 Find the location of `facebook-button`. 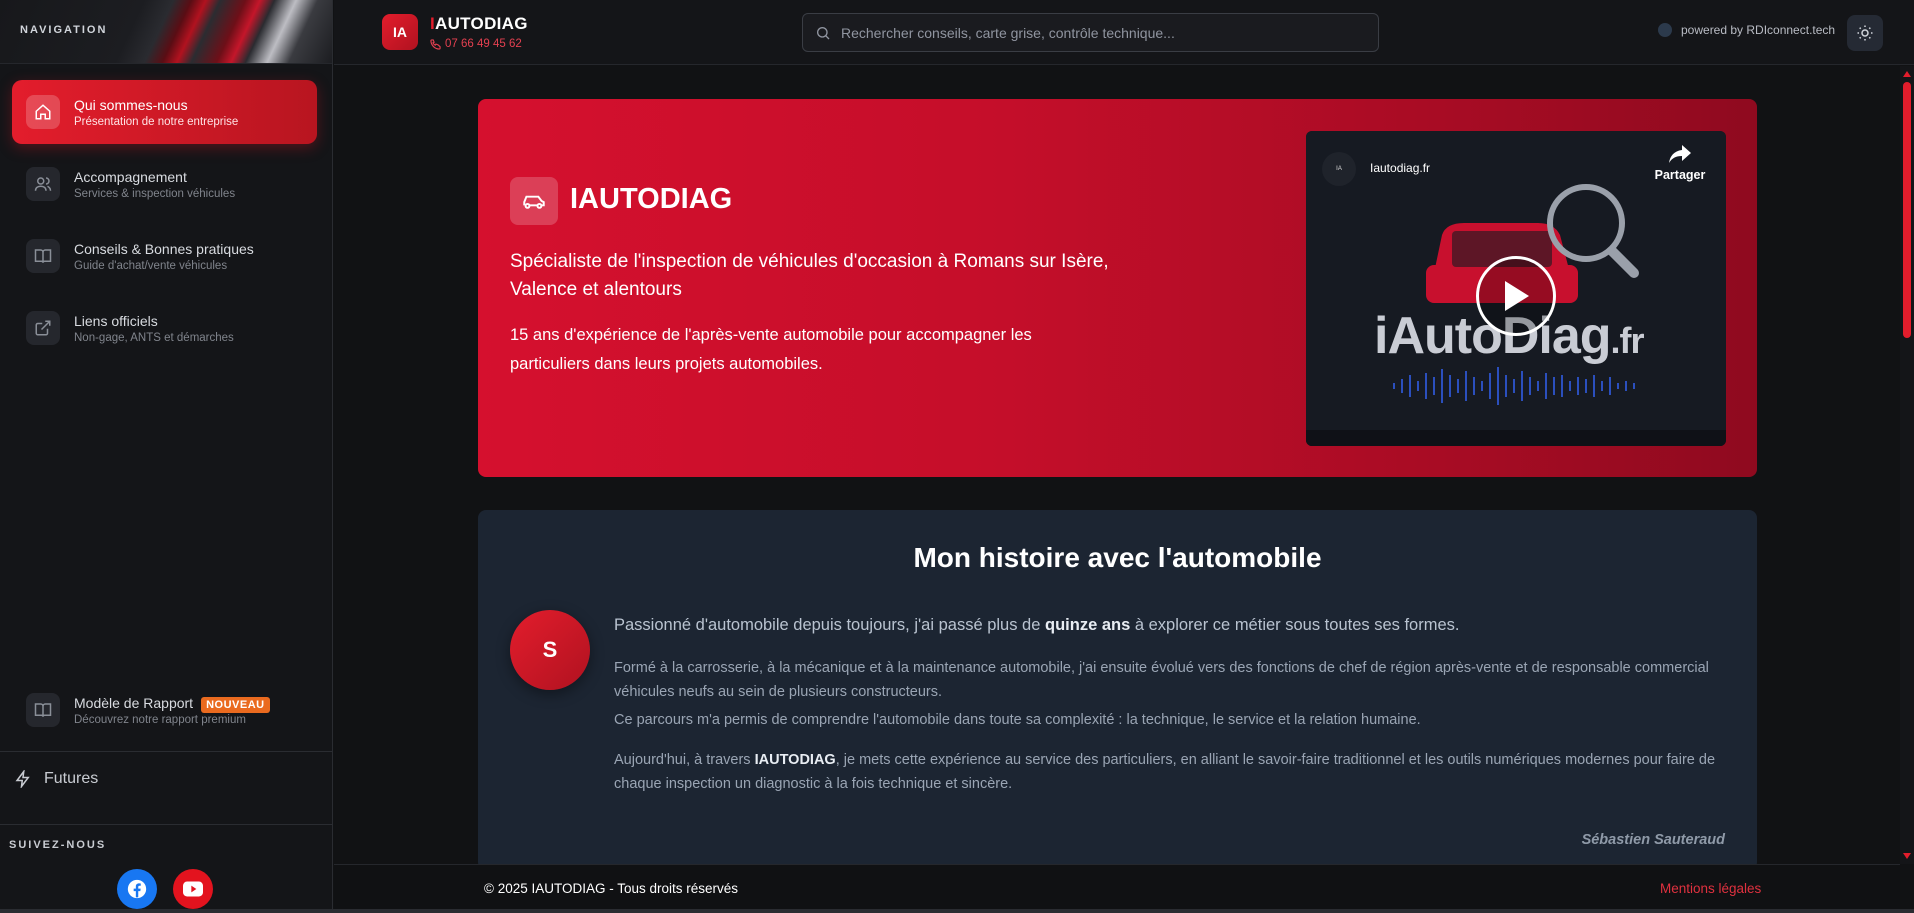

facebook-button is located at coordinates (137, 889).